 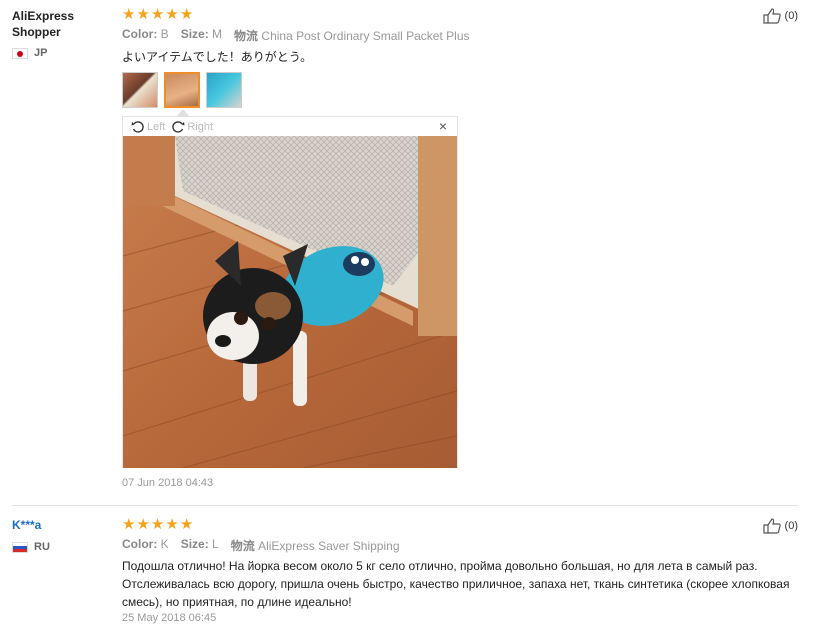 I want to click on size-value: M, so click(x=217, y=34).